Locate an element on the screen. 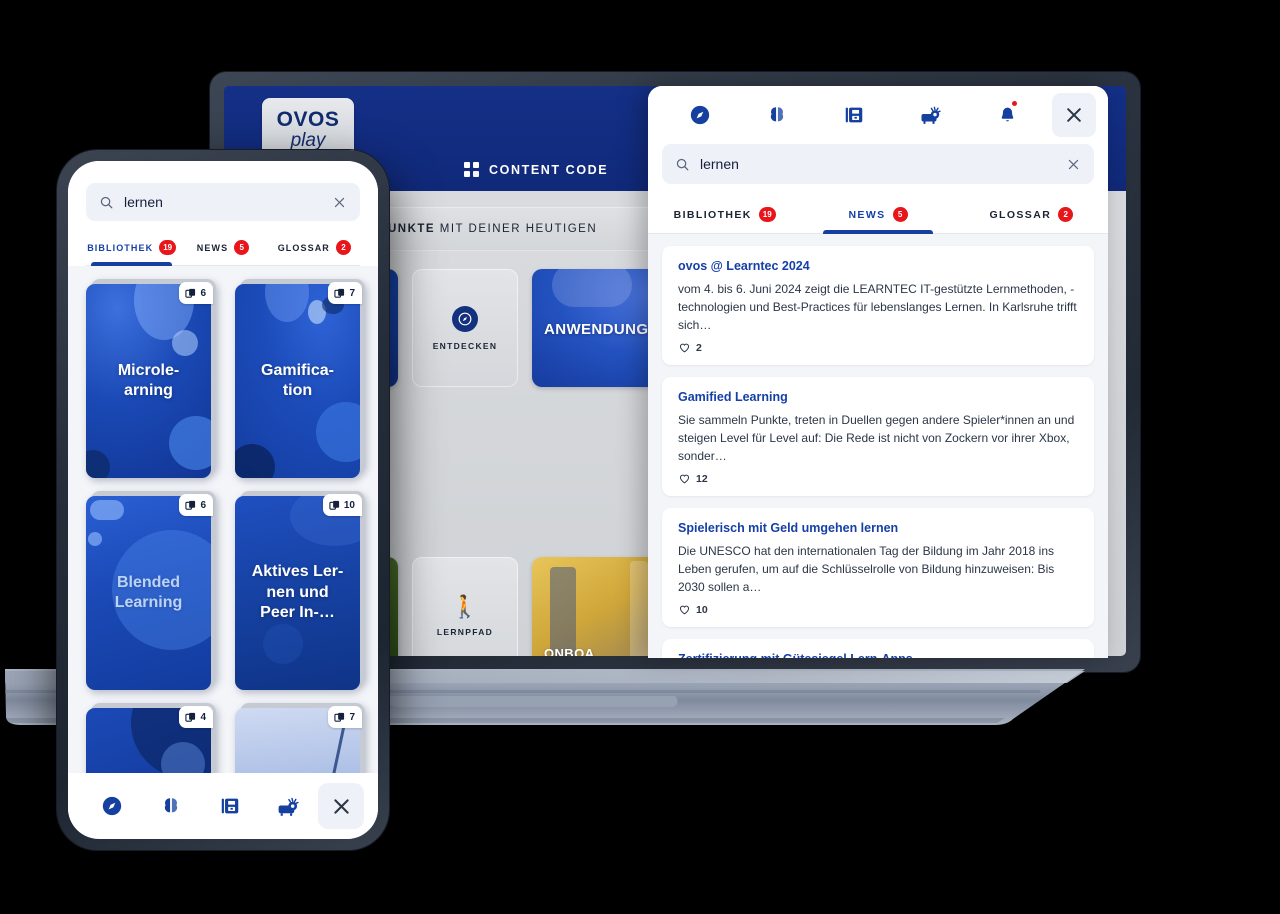 The image size is (1280, 914). news-like-count: 12 is located at coordinates (702, 478).